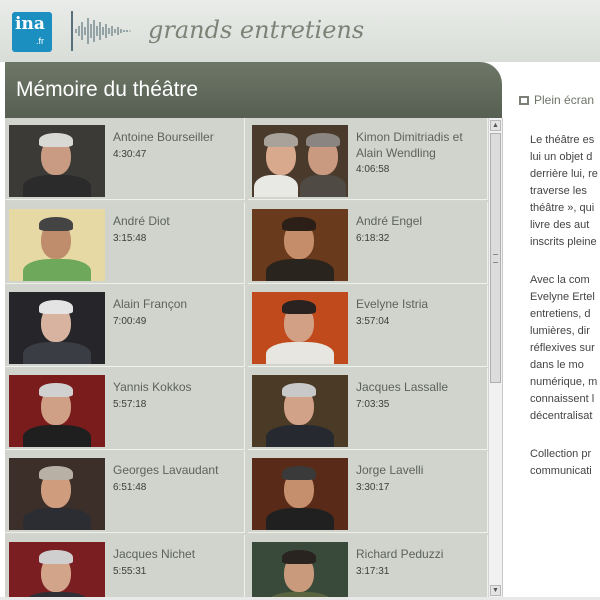 This screenshot has width=600, height=600. Describe the element at coordinates (130, 404) in the screenshot. I see `interview-duration: 5:57:18` at that location.